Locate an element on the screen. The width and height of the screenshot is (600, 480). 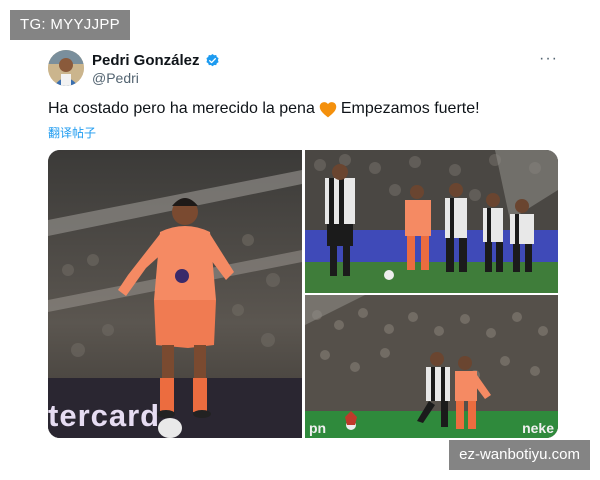
photo-match-duel: pn neke is located at coordinates (431, 366).